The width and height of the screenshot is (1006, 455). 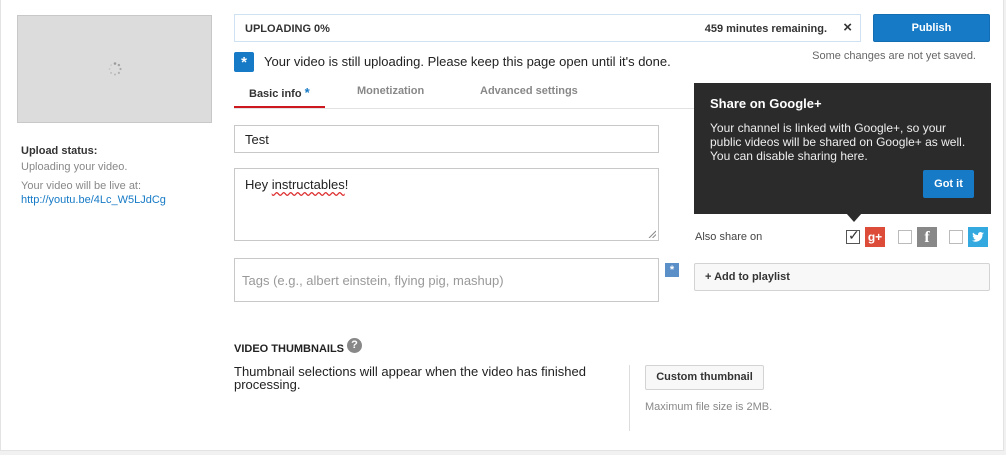 I want to click on live-at-label: Your video will be live at:, so click(x=81, y=186).